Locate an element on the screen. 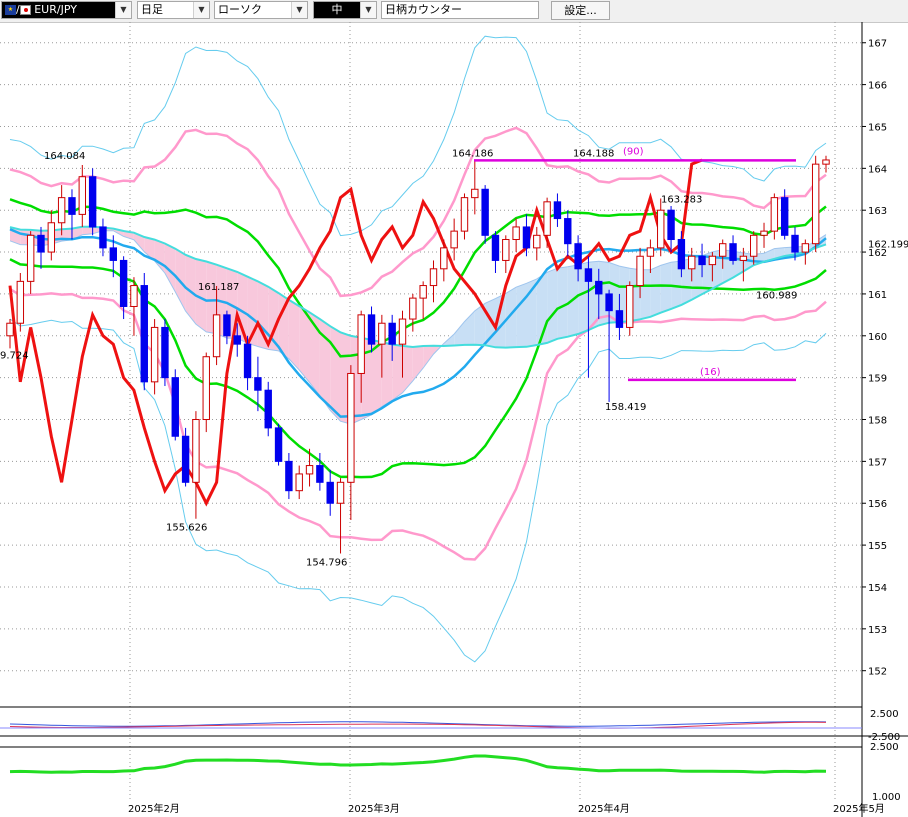  mode-label: 中 is located at coordinates (337, 10).